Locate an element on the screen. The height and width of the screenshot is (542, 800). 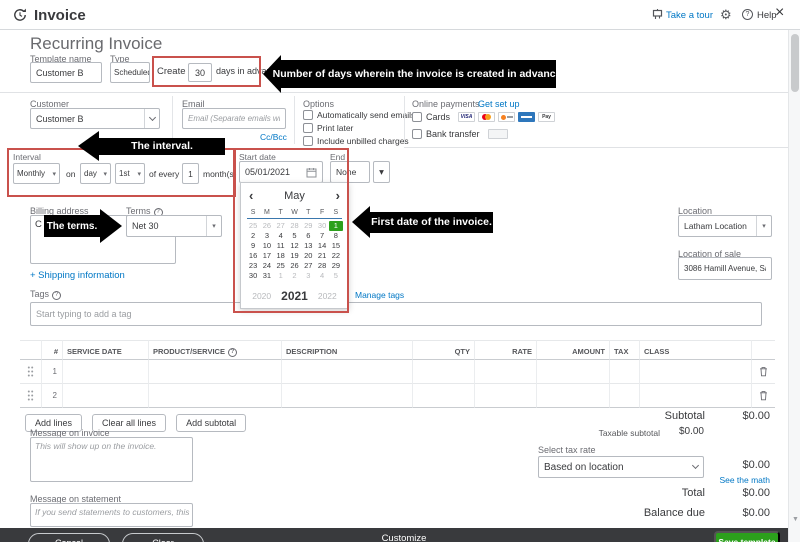
calendar-day: 15 is located at coordinates (336, 246).